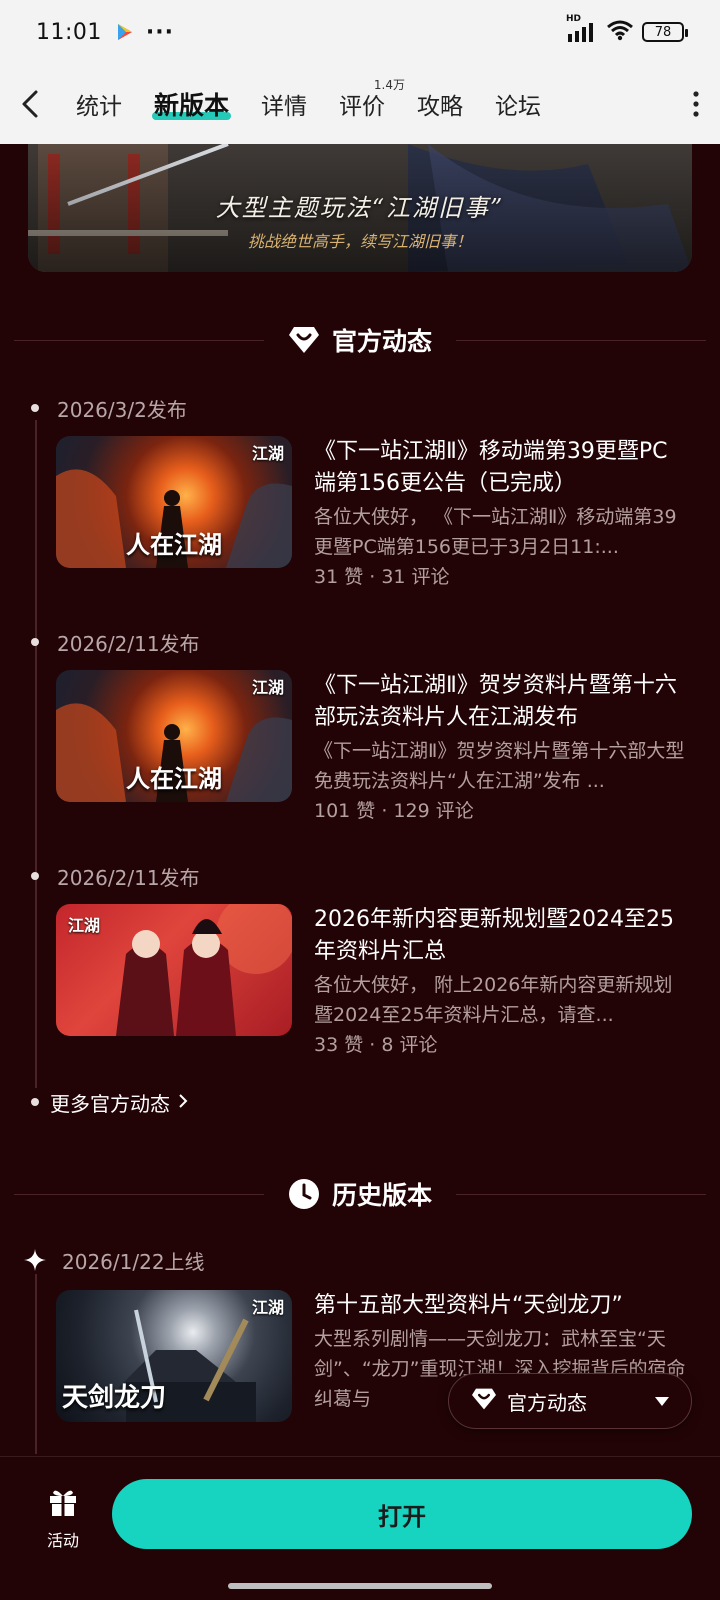 This screenshot has height=1600, width=720. What do you see at coordinates (382, 577) in the screenshot?
I see `news-stats: 31 赞 · 31 评论` at bounding box center [382, 577].